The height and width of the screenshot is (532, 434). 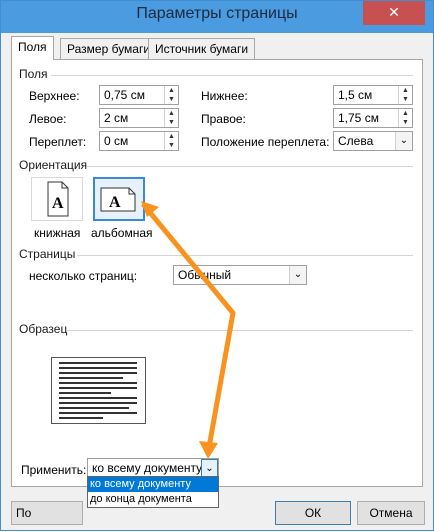 What do you see at coordinates (116, 141) in the screenshot?
I see `gutter-value: 0 см` at bounding box center [116, 141].